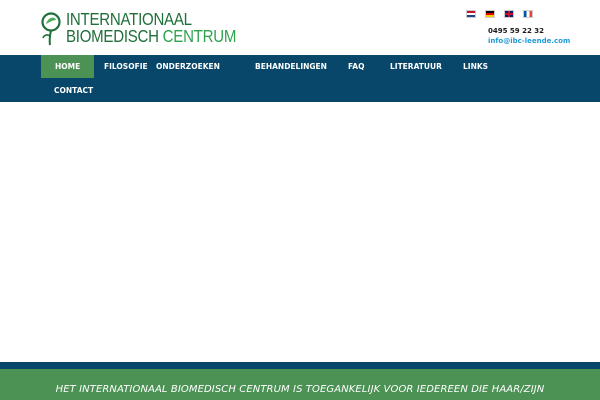  Describe the element at coordinates (471, 14) in the screenshot. I see `flag-nl-icon` at that location.